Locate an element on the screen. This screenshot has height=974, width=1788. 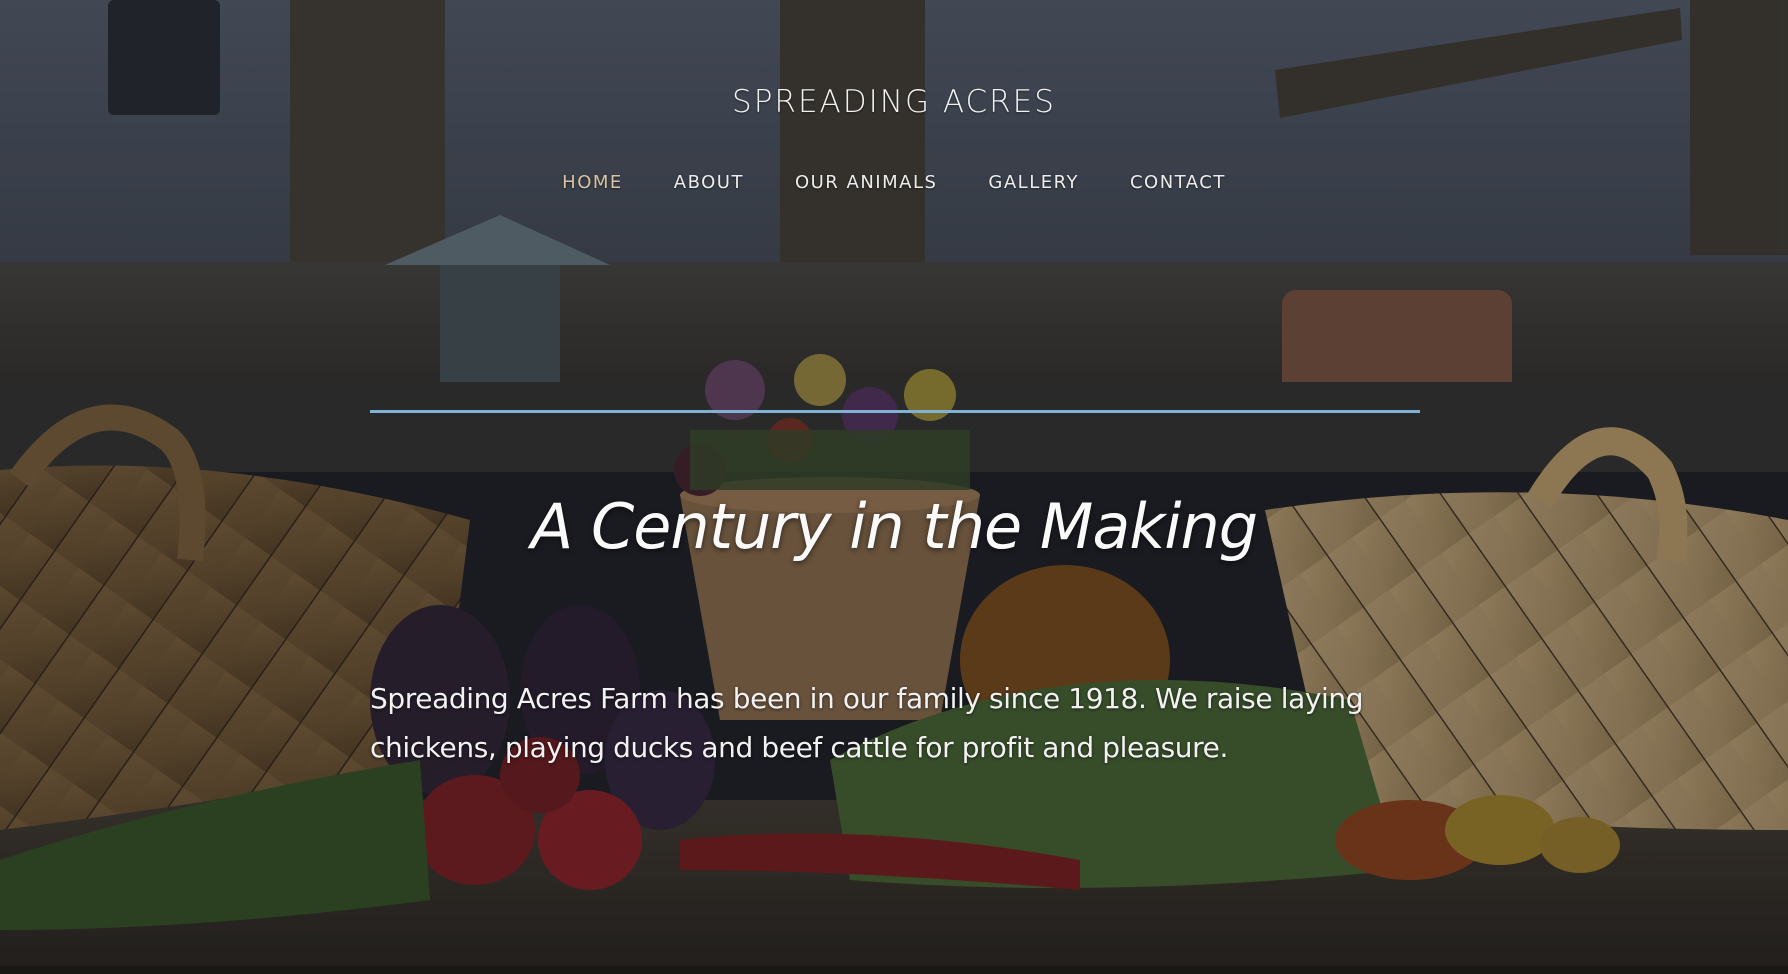
bottom-strip is located at coordinates (894, 970).